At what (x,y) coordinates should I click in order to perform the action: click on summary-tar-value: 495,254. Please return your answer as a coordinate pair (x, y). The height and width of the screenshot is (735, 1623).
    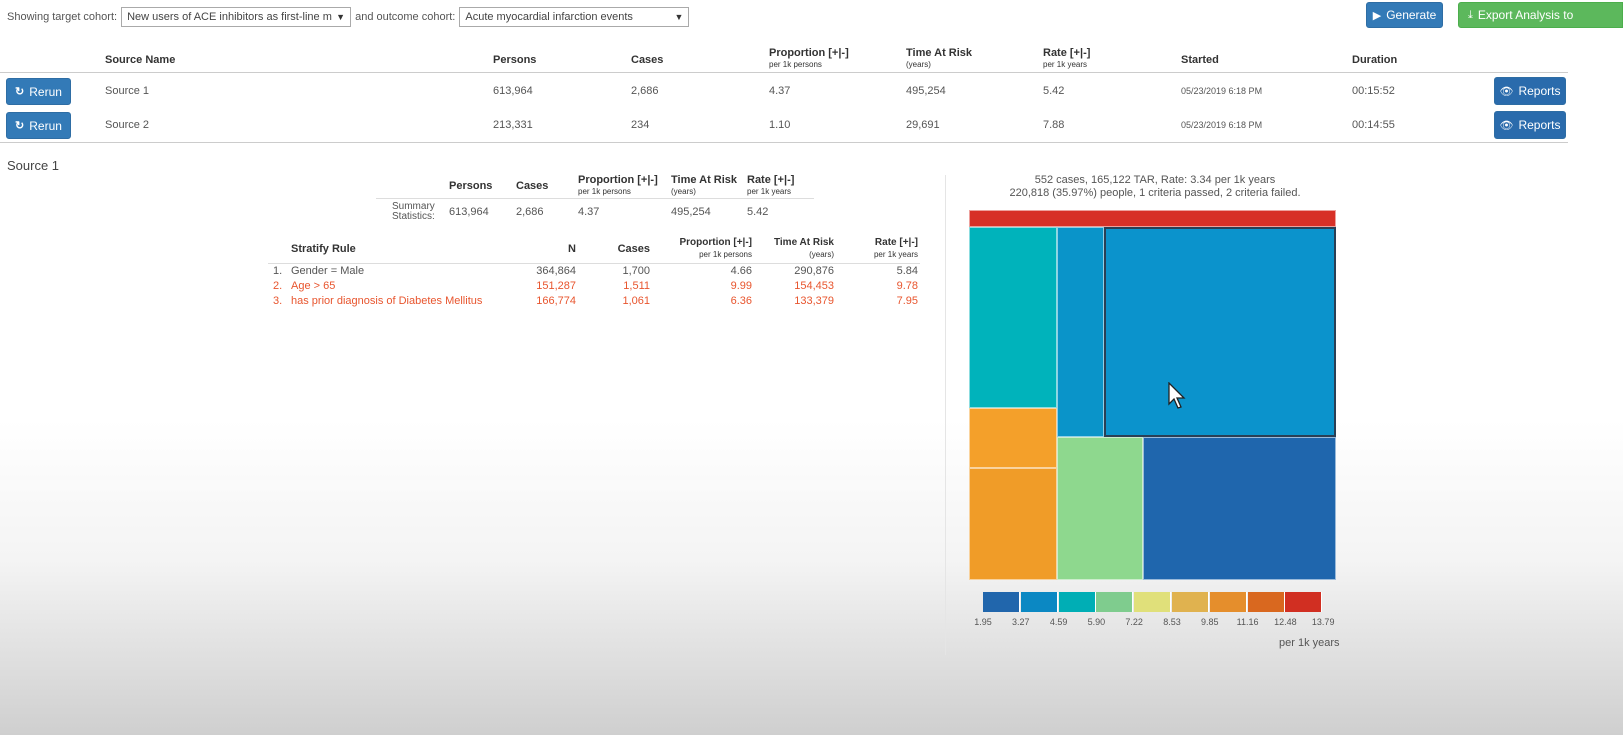
    Looking at the image, I should click on (691, 212).